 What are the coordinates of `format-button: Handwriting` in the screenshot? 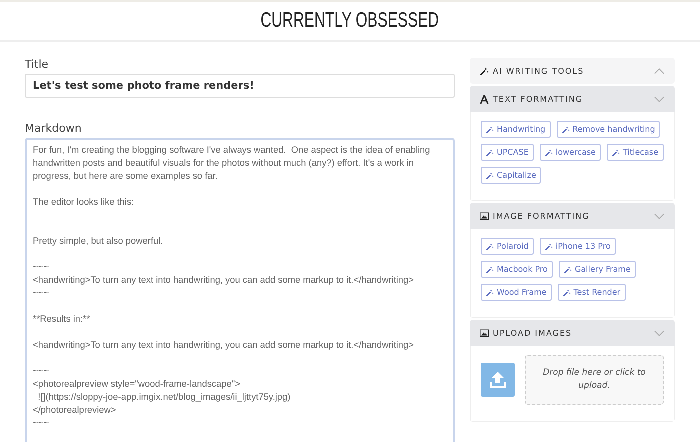 It's located at (516, 129).